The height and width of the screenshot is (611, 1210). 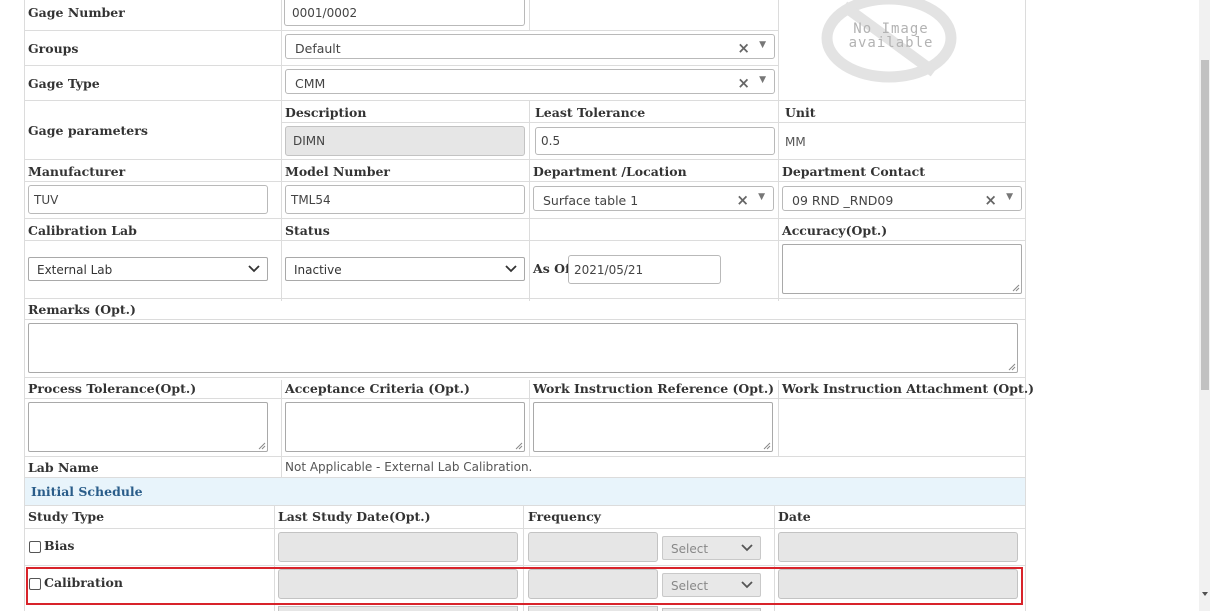 I want to click on gage-type-select: CMM × ▼, so click(x=530, y=81).